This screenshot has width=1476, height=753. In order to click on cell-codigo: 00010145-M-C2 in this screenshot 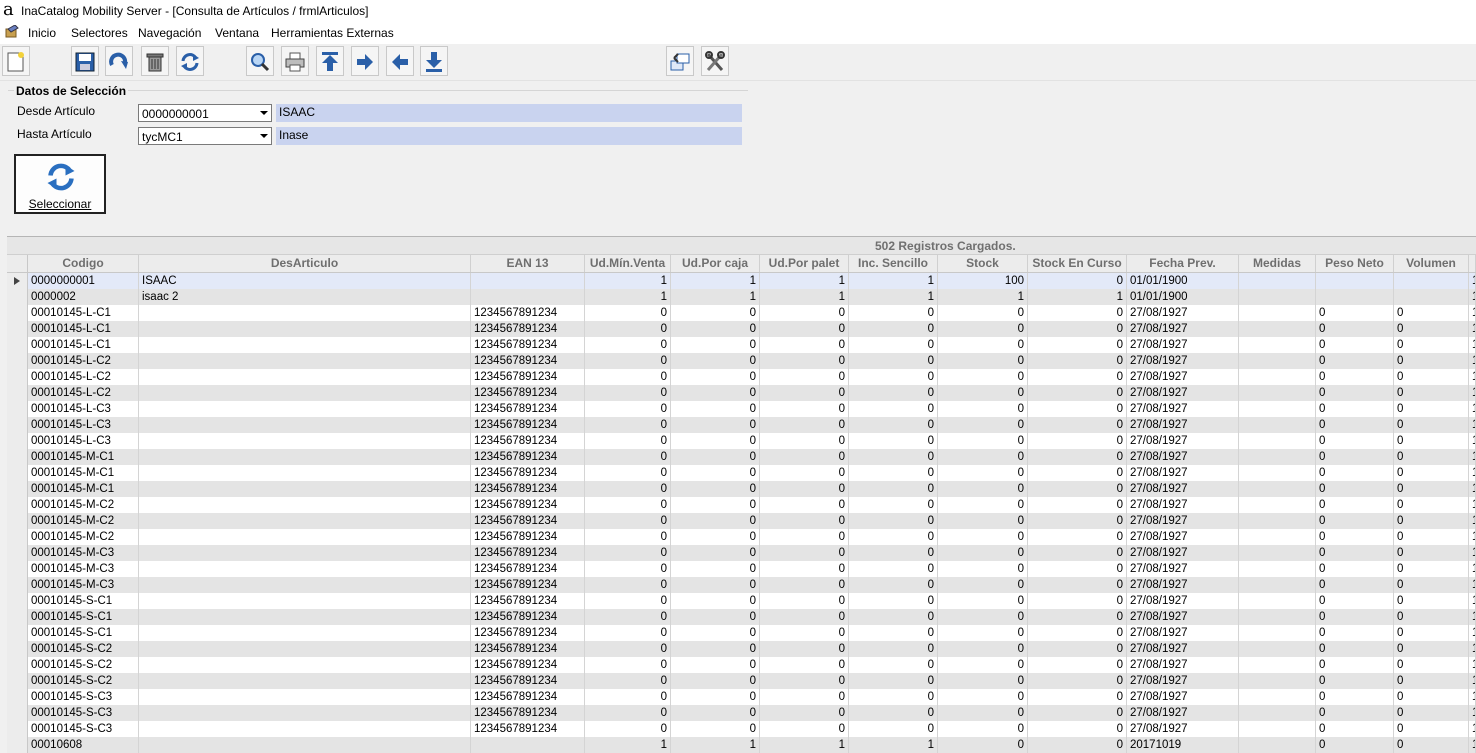, I will do `click(83, 505)`.